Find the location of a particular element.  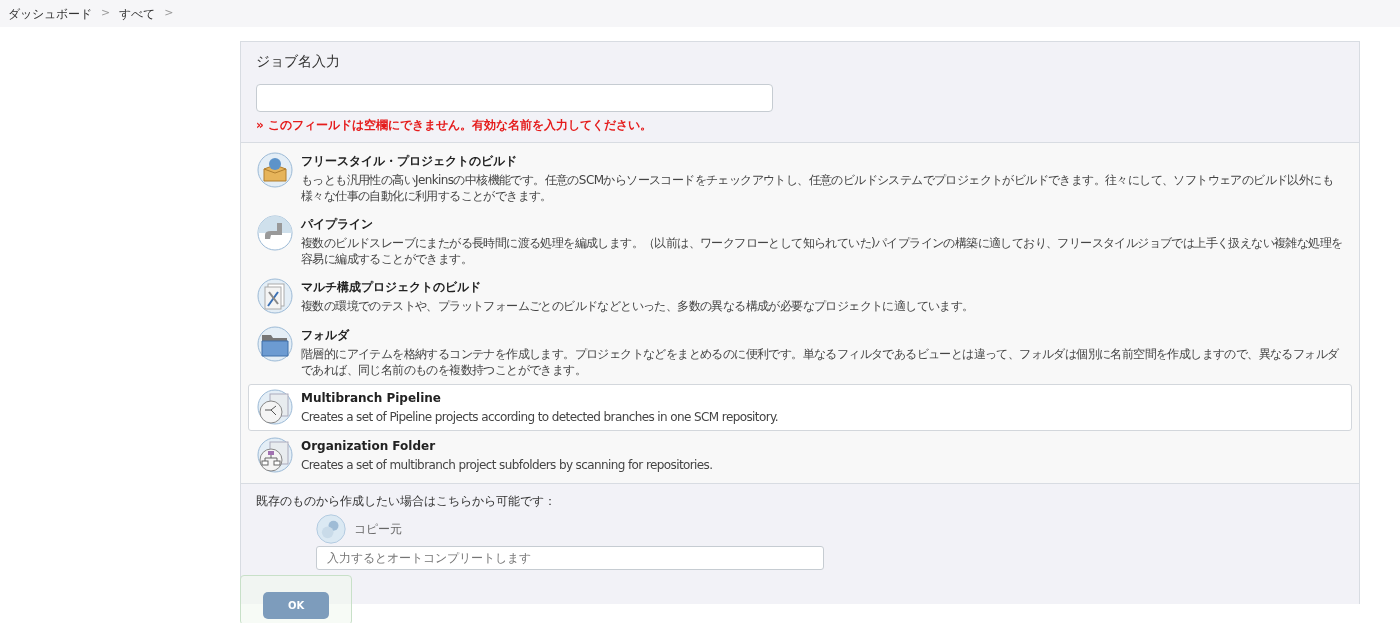

item-type-option: フリースタイル・プロジェクトのビルド もっとも汎用性の高いJenkinsの中核機能です。任意のSCMからソースコードをチェックアウトし、任意のビルドシステムでプロジェクトがビルドできます。往々にして、ソフトウェアのビルド以外にも様々な仕事の自動化に利用することができます。 is located at coordinates (800, 178).